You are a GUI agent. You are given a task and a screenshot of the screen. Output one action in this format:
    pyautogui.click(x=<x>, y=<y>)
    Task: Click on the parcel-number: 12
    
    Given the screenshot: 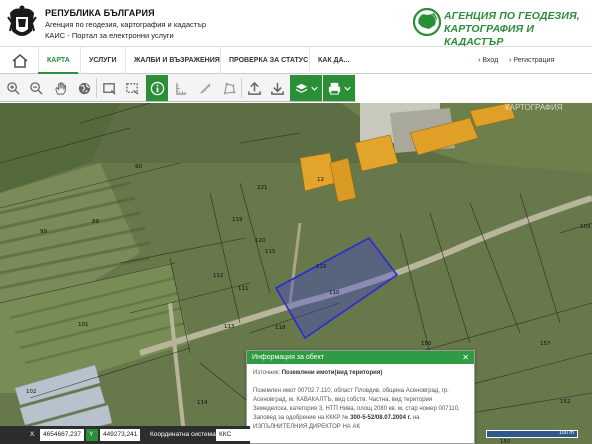 What is the action you would take?
    pyautogui.click(x=320, y=180)
    